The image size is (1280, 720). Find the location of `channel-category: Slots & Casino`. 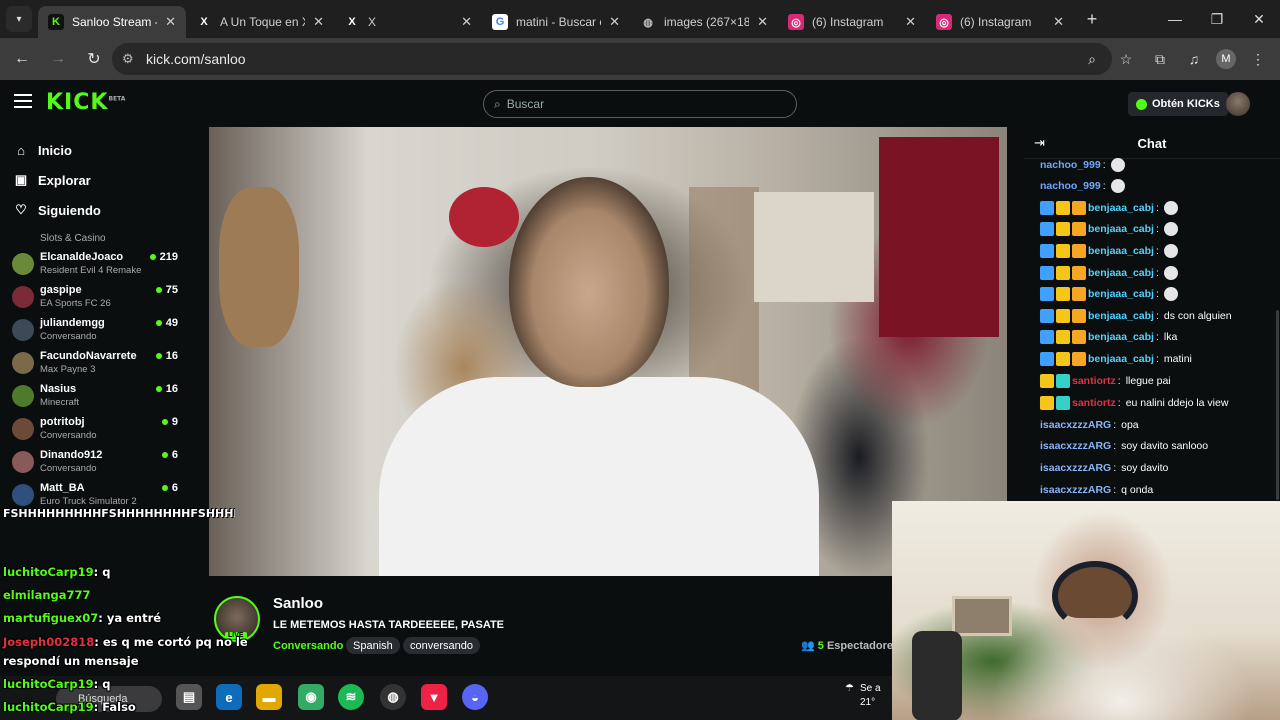

channel-category: Slots & Casino is located at coordinates (73, 238).